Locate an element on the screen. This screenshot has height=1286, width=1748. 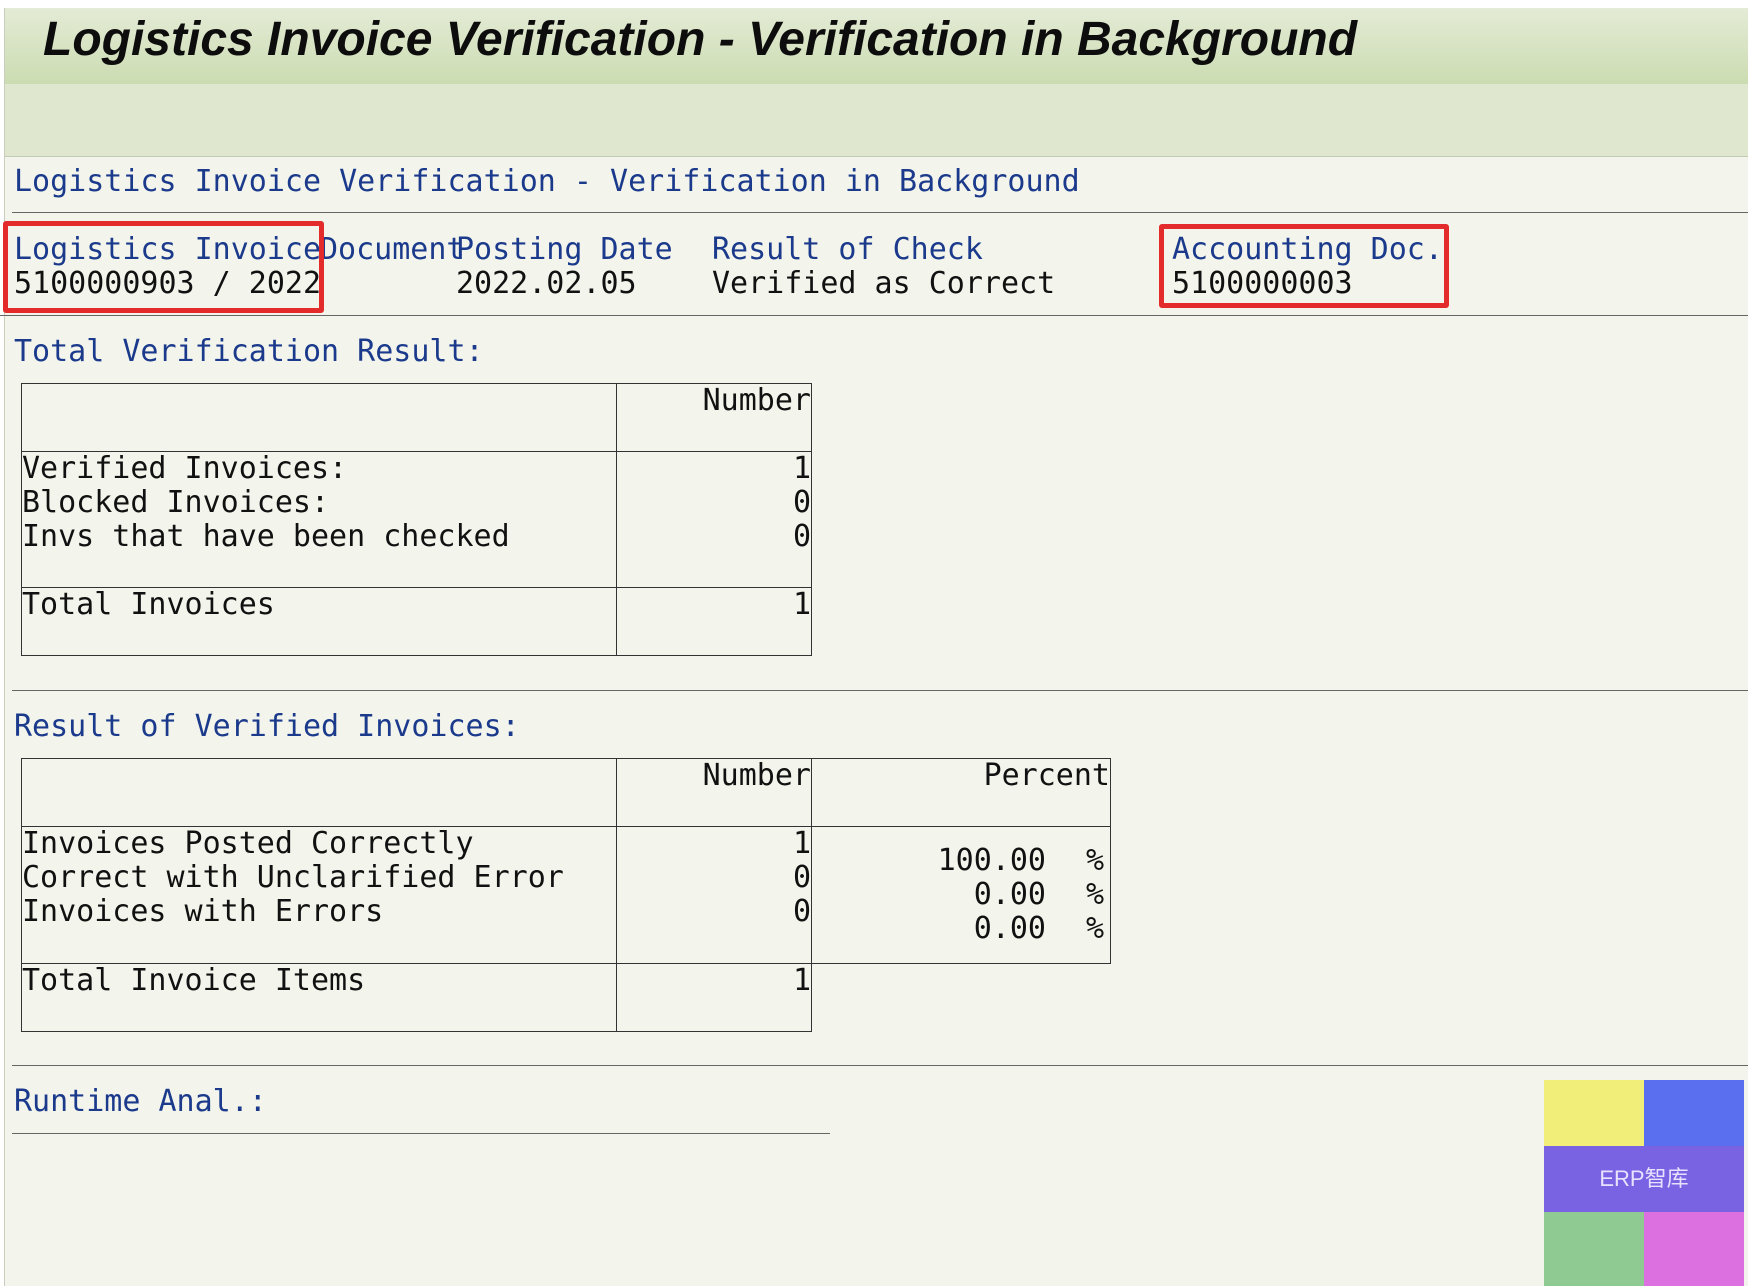
application-toolbar is located at coordinates (876, 120).